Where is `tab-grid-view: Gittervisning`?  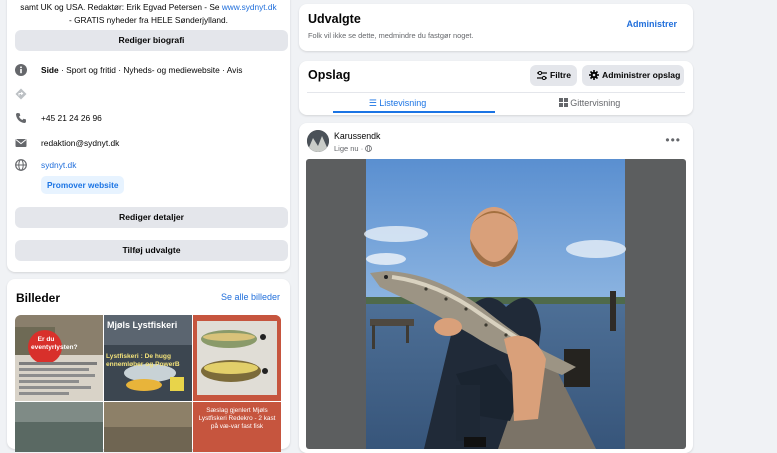
tab-grid-view: Gittervisning is located at coordinates (589, 103).